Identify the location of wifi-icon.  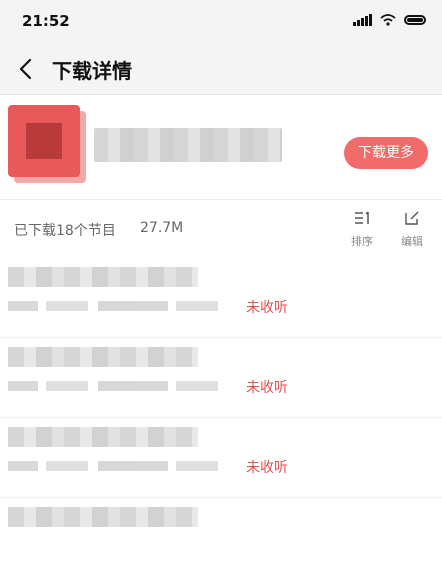
(388, 20).